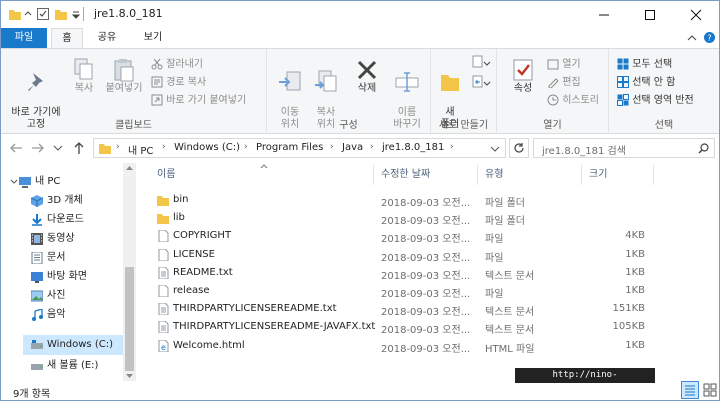  What do you see at coordinates (163, 327) in the screenshot?
I see `text-file-icon` at bounding box center [163, 327].